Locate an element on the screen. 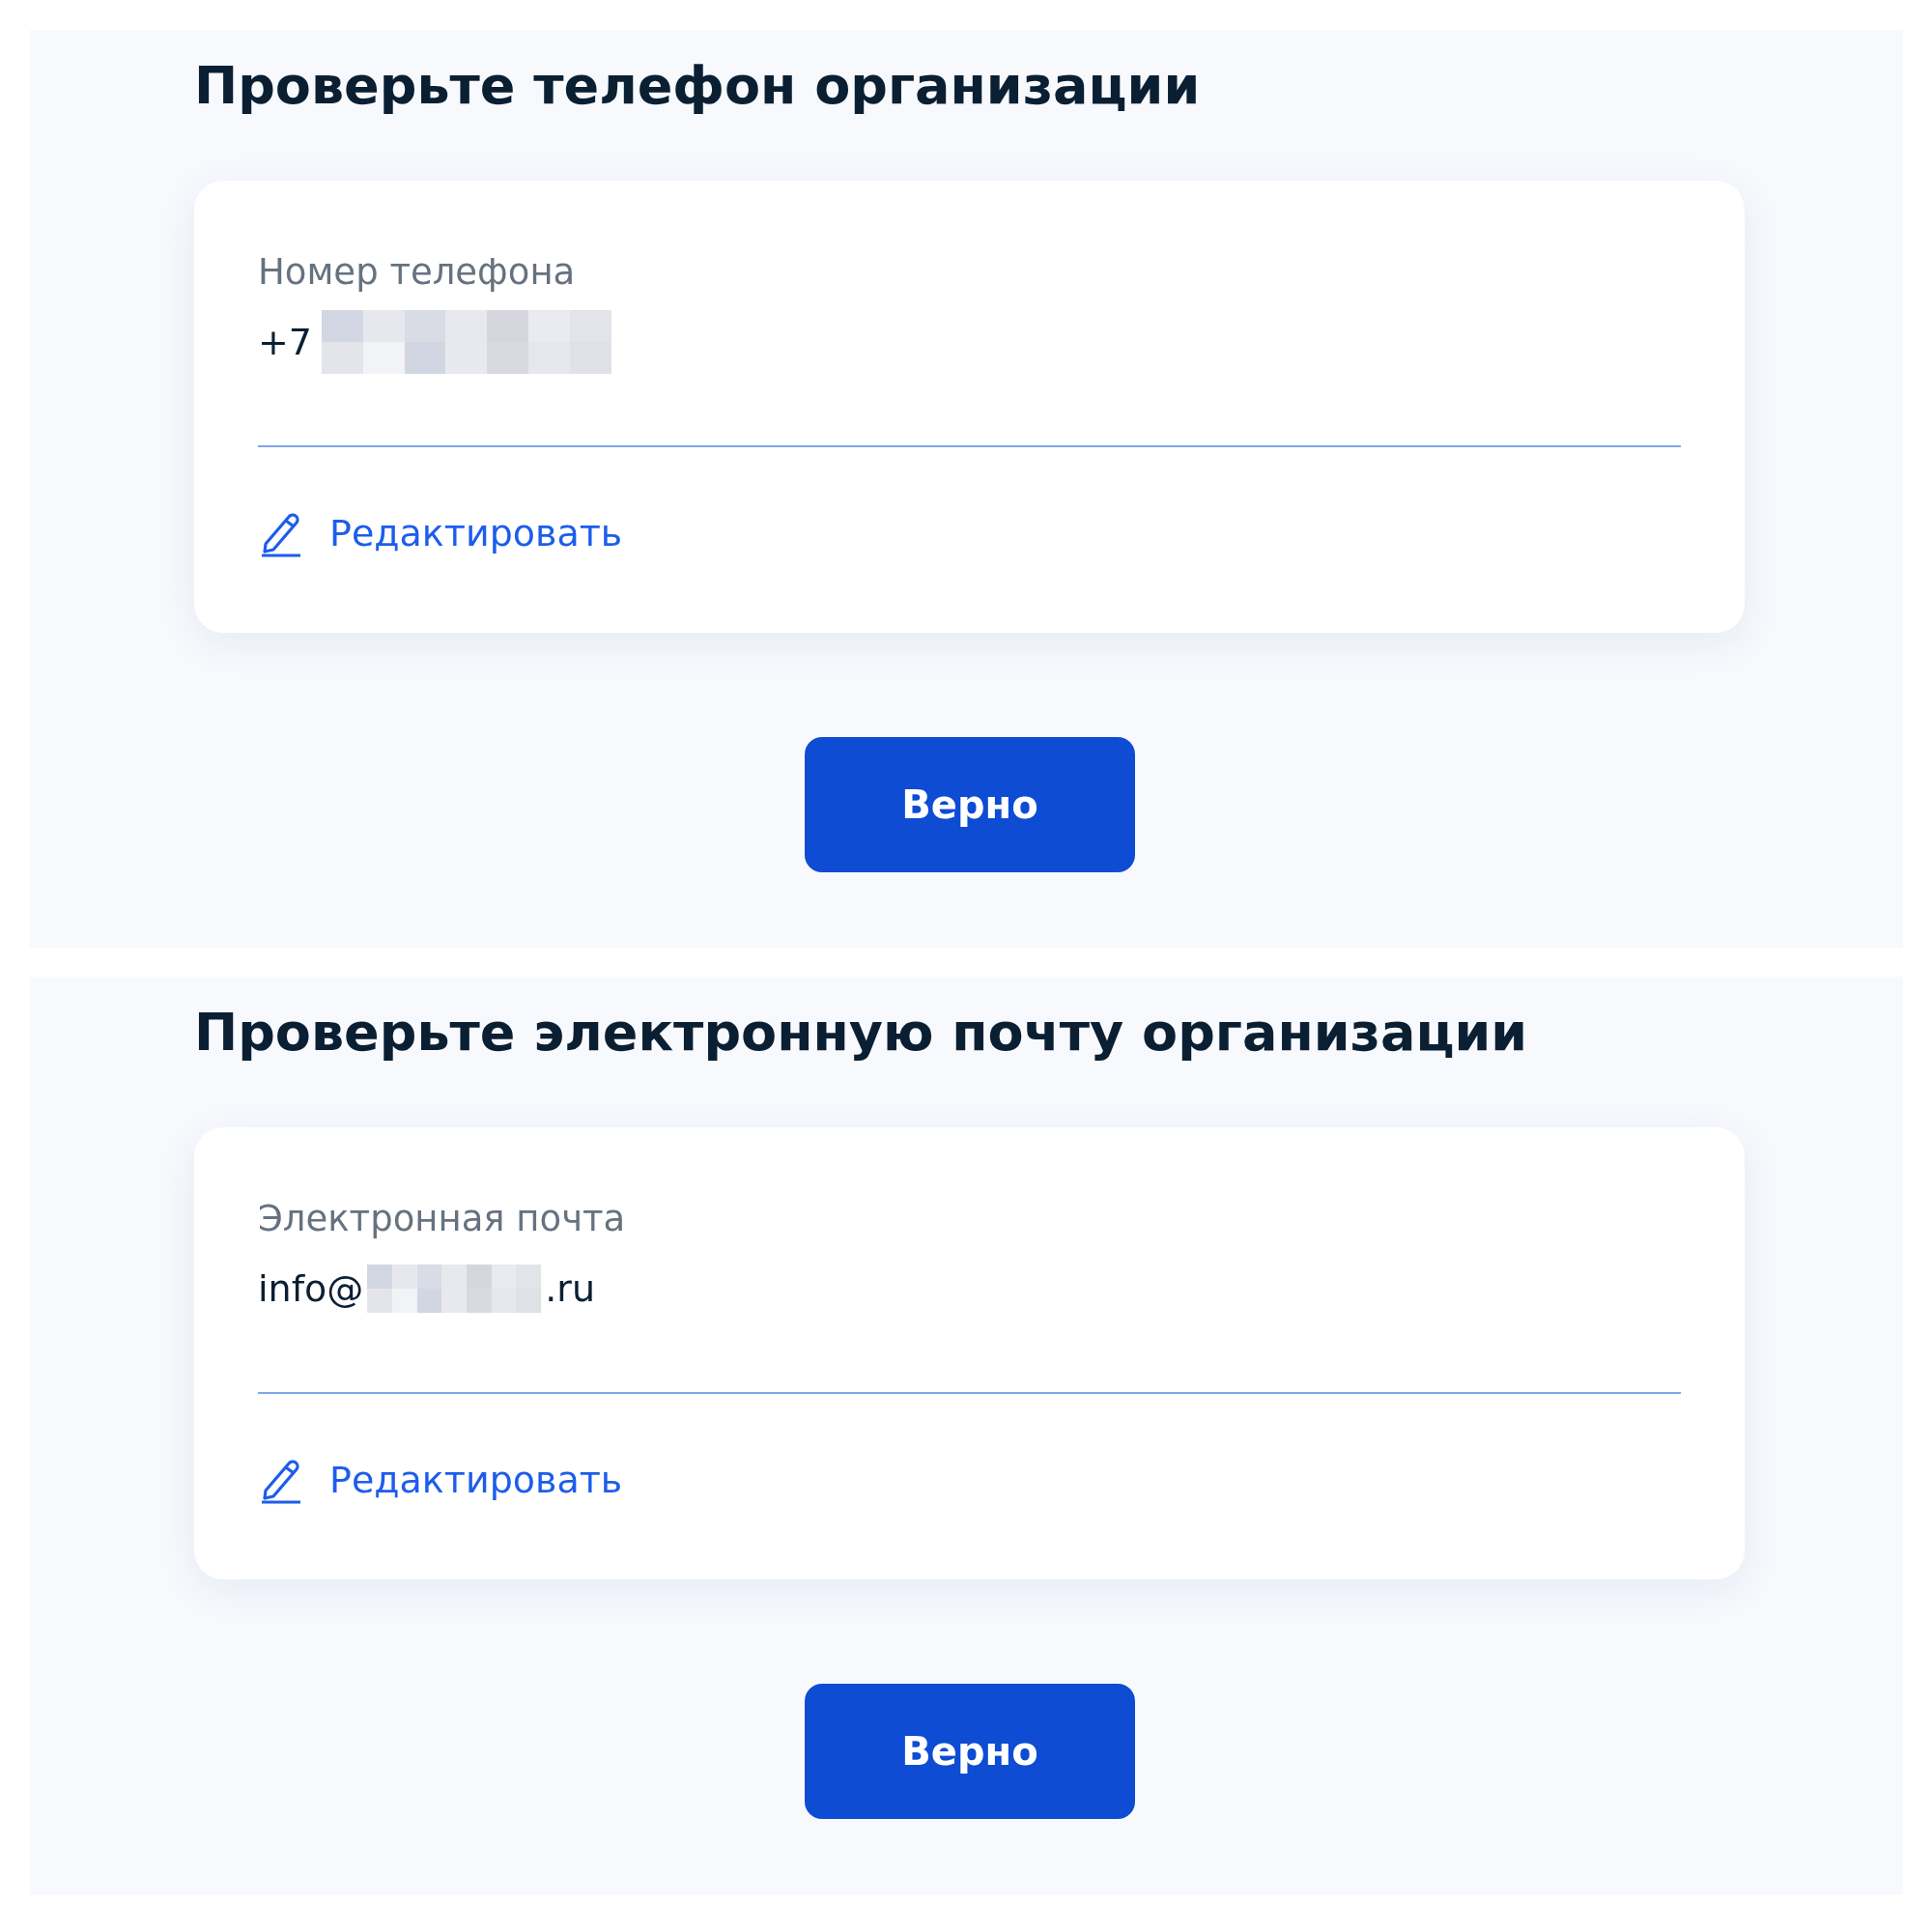 Image resolution: width=1932 pixels, height=1932 pixels. field-value: .ru is located at coordinates (570, 1288).